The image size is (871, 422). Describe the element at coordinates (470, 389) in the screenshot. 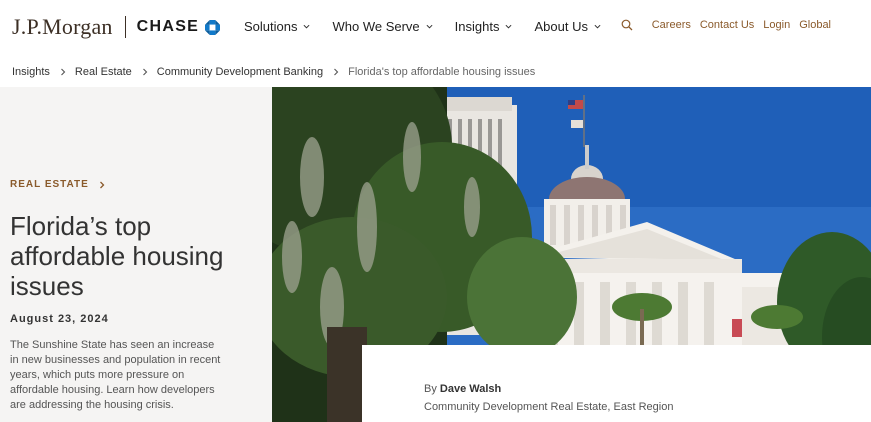

I see `author-name: Dave Walsh` at that location.